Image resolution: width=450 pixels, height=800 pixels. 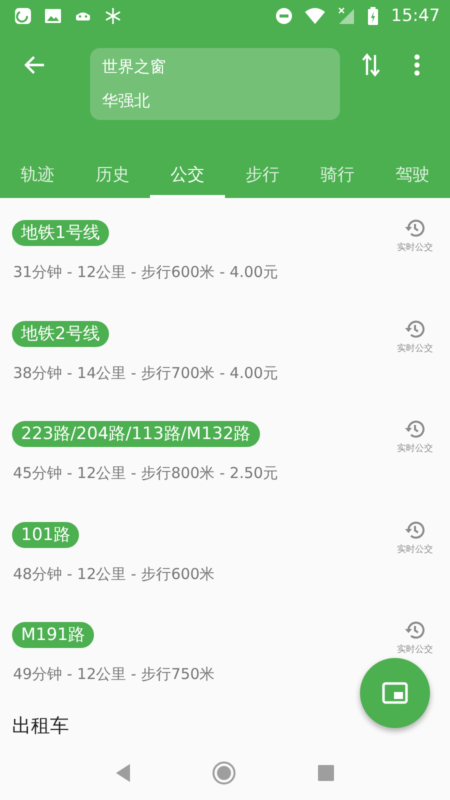 What do you see at coordinates (60, 333) in the screenshot?
I see `line-badge: 地铁2号线` at bounding box center [60, 333].